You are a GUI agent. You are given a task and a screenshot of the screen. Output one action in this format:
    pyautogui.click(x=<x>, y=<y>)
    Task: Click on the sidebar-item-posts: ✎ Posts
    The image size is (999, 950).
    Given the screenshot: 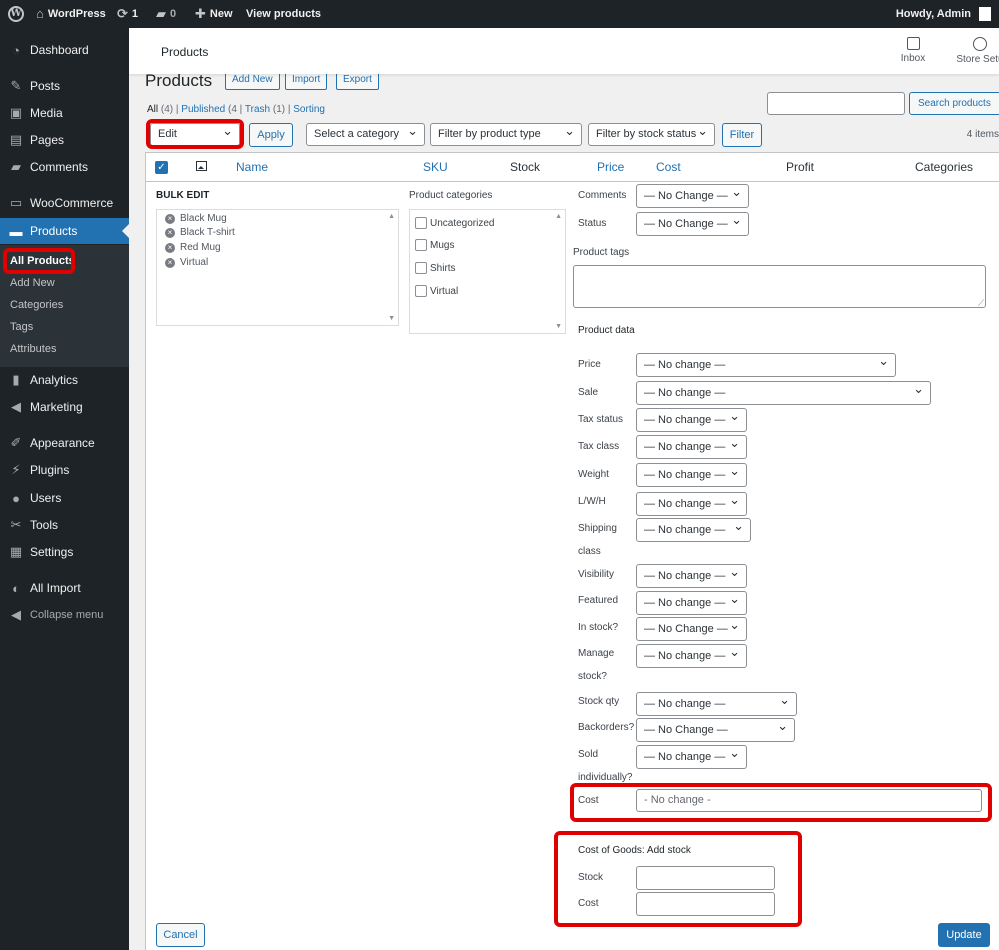 What is the action you would take?
    pyautogui.click(x=64, y=86)
    